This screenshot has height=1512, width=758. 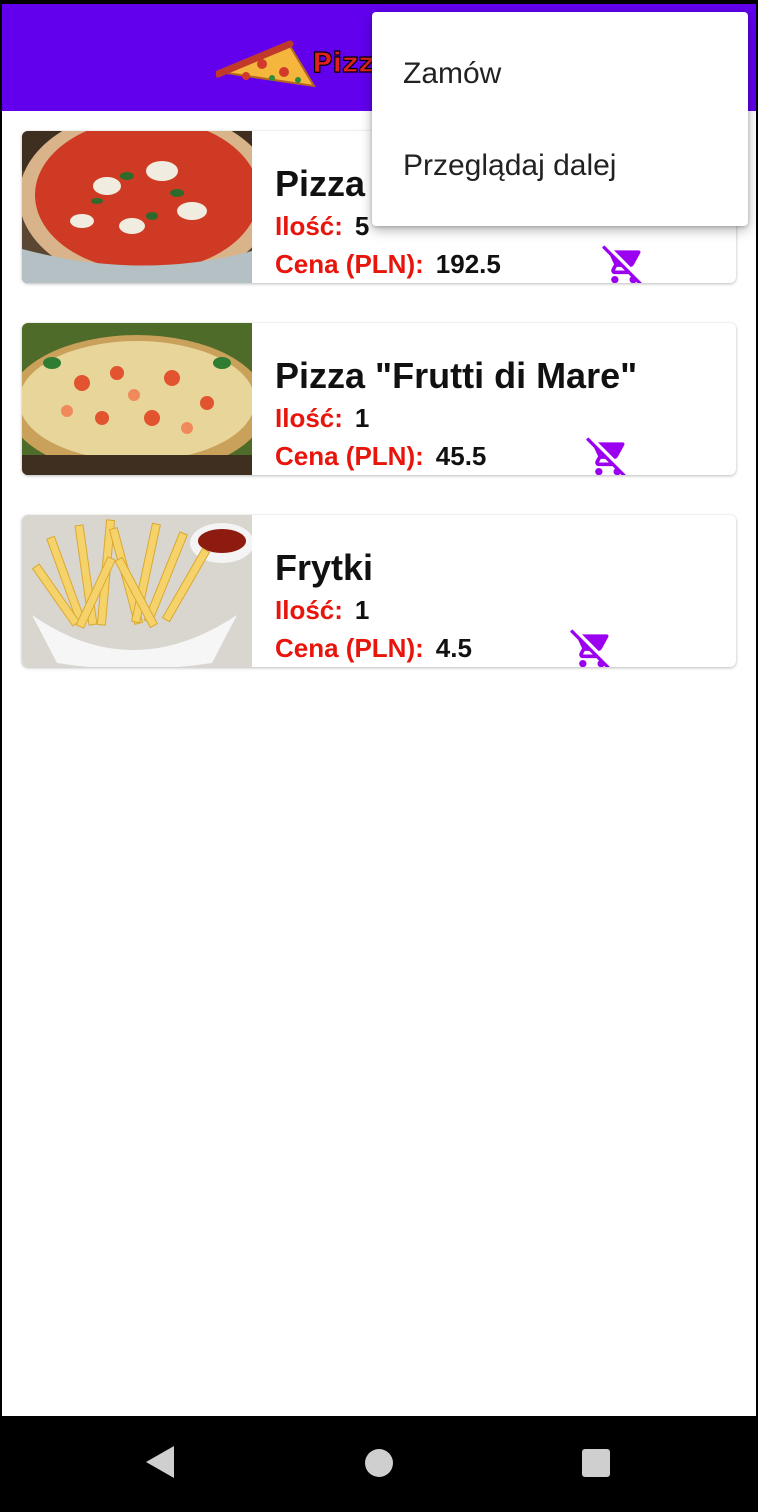 What do you see at coordinates (453, 648) in the screenshot?
I see `price-value: 4.5` at bounding box center [453, 648].